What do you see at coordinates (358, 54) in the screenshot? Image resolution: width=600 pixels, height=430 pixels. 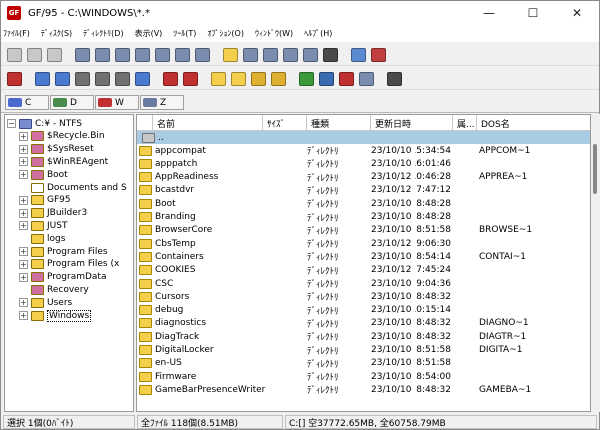 I see `split-horizontal-button` at bounding box center [358, 54].